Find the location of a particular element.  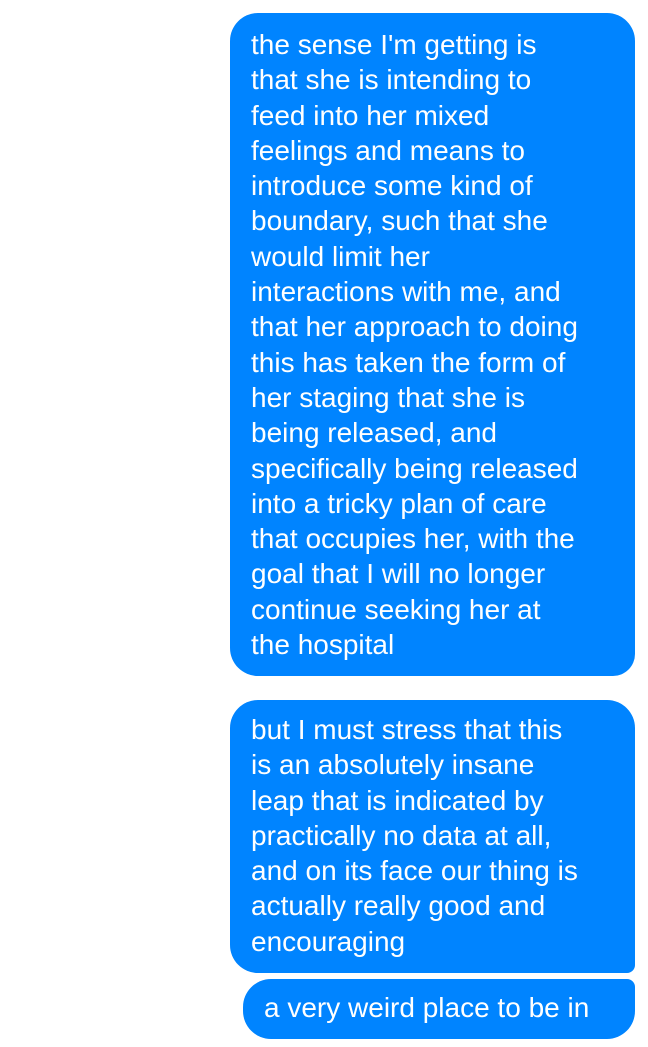

message-line: a very weird place to be in is located at coordinates (427, 1007).